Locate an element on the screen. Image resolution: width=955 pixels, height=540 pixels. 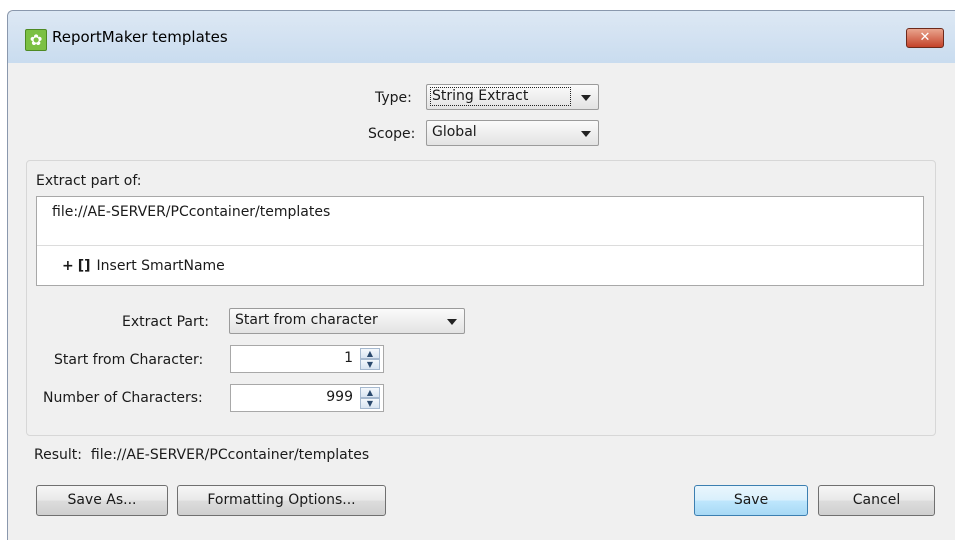
extract-part-of-label: Extract part of: is located at coordinates (89, 181).